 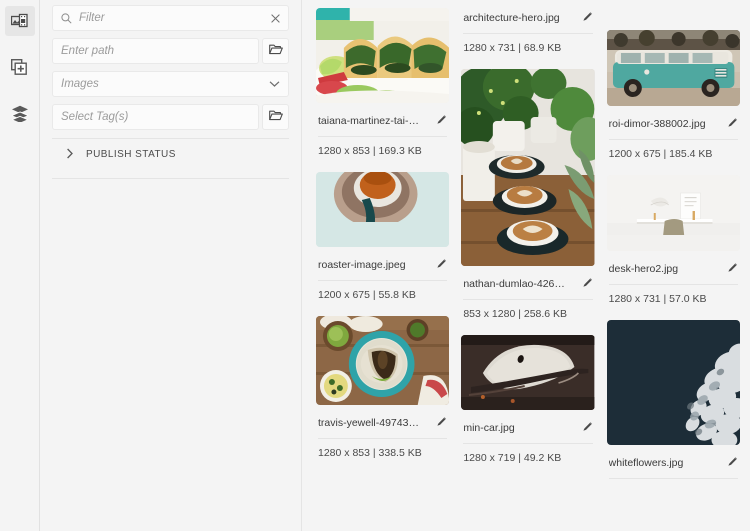 I want to click on search-input, so click(x=175, y=18).